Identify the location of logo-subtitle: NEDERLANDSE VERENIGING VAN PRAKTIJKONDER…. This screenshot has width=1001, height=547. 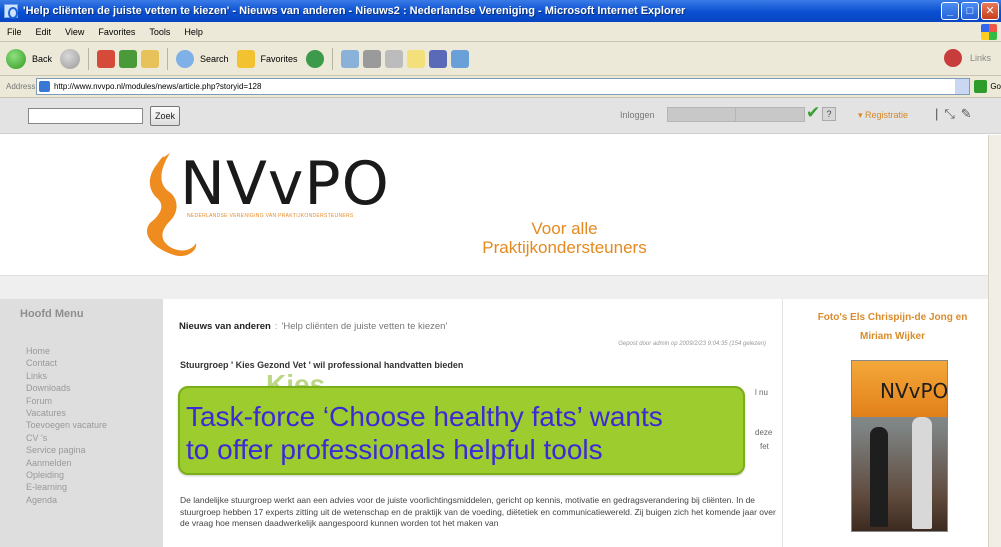
(270, 216).